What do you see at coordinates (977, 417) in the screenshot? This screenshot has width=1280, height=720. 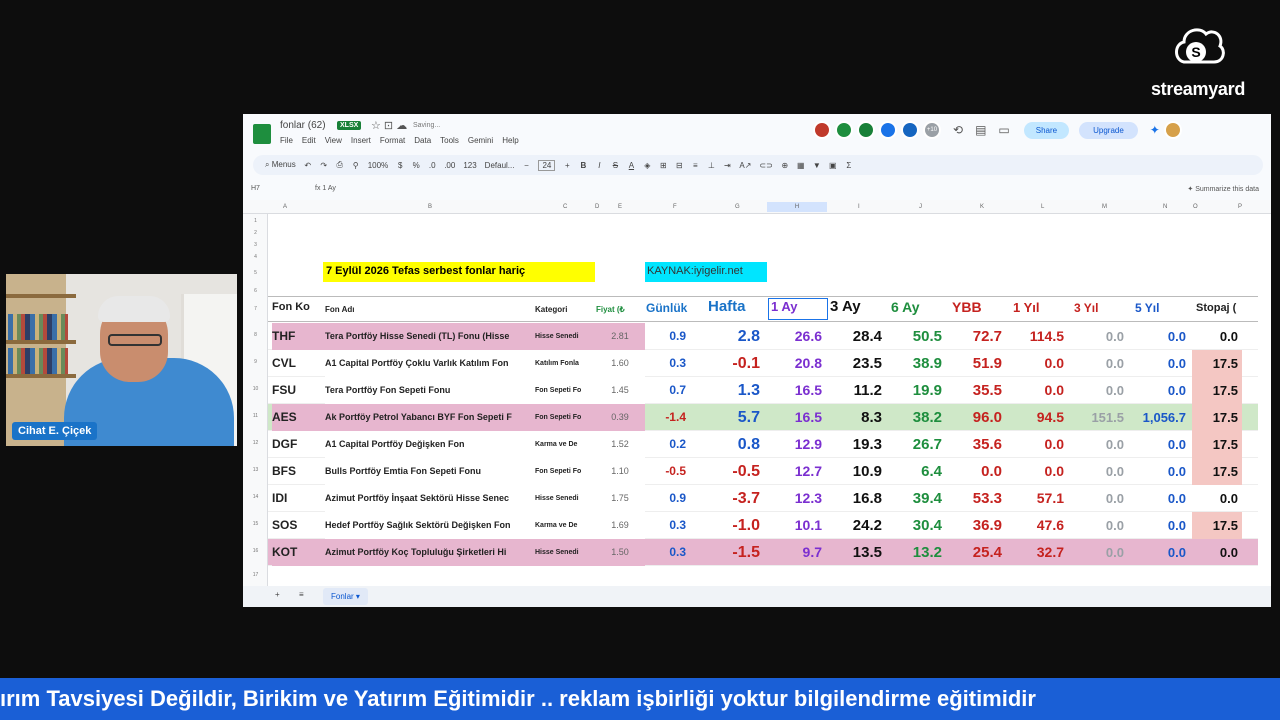 I see `fund-ybb: 96.0` at bounding box center [977, 417].